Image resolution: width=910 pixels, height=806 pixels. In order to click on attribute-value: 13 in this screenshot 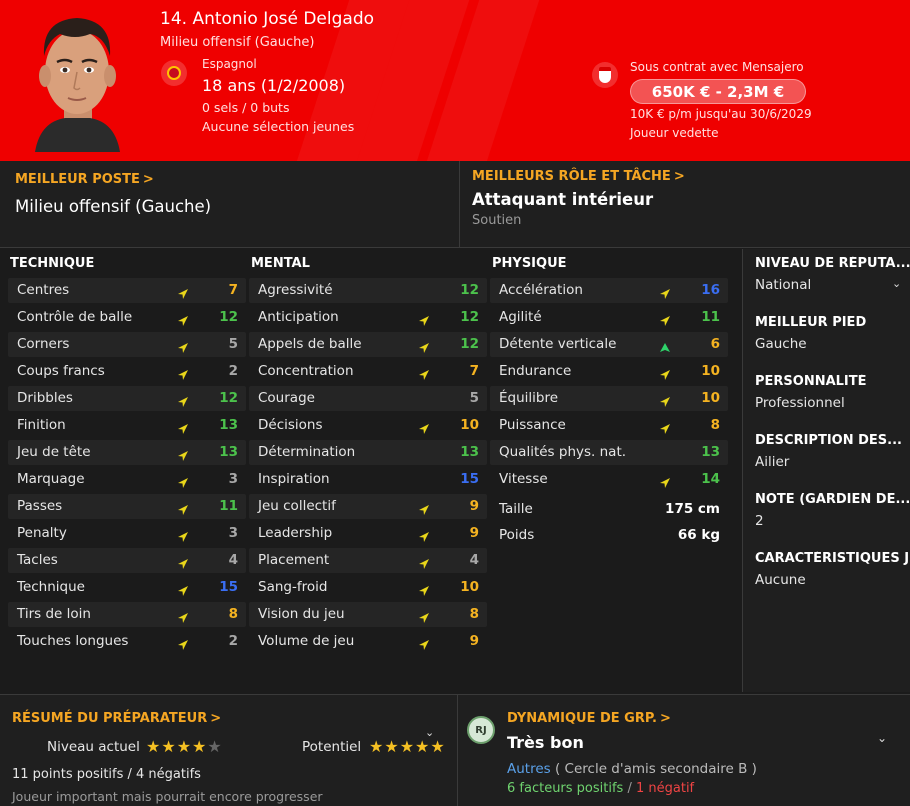, I will do `click(469, 452)`.